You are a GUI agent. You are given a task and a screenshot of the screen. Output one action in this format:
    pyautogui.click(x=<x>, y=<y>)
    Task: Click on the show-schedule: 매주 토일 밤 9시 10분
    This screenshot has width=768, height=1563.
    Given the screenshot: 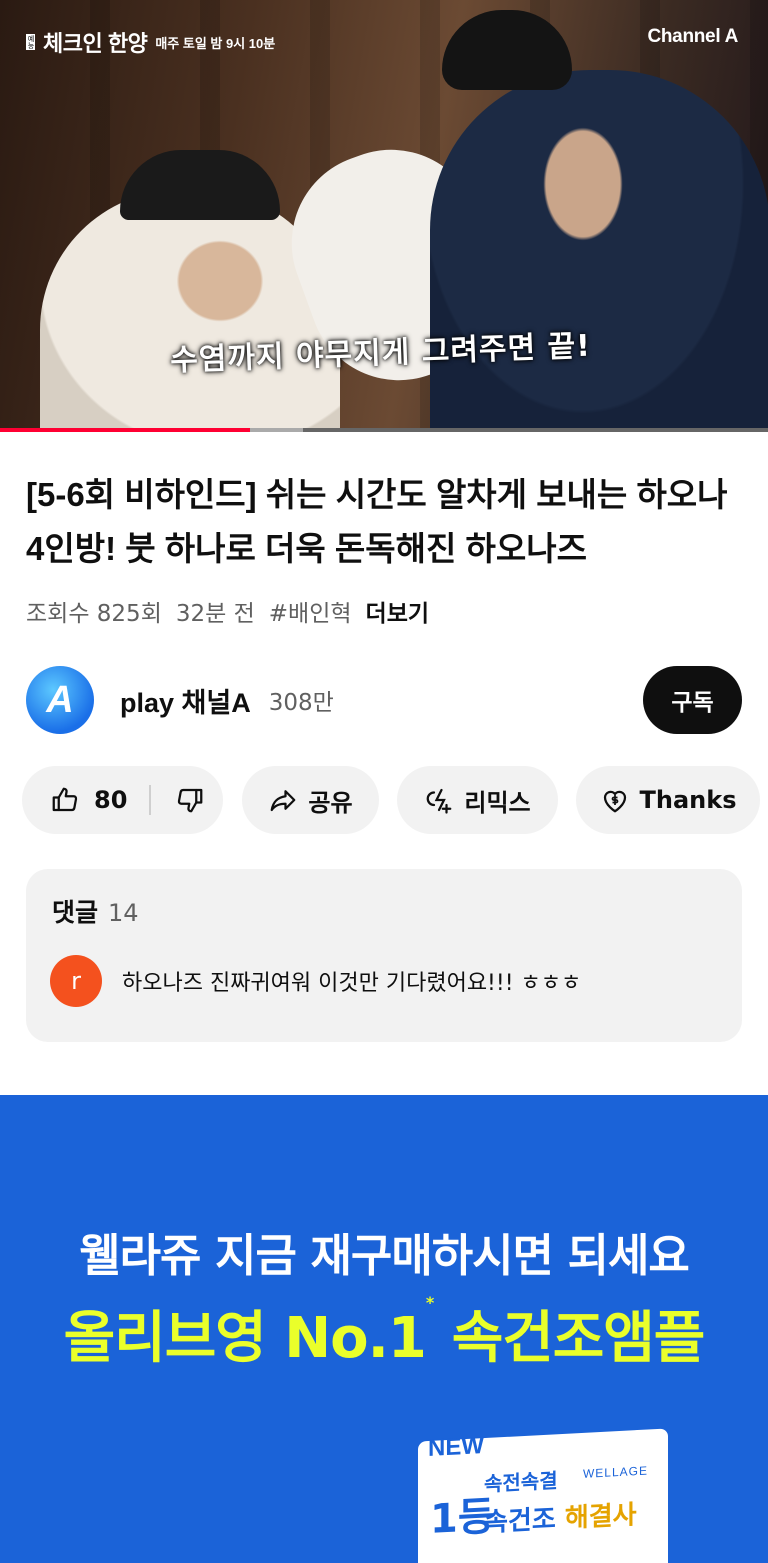 What is the action you would take?
    pyautogui.click(x=215, y=43)
    